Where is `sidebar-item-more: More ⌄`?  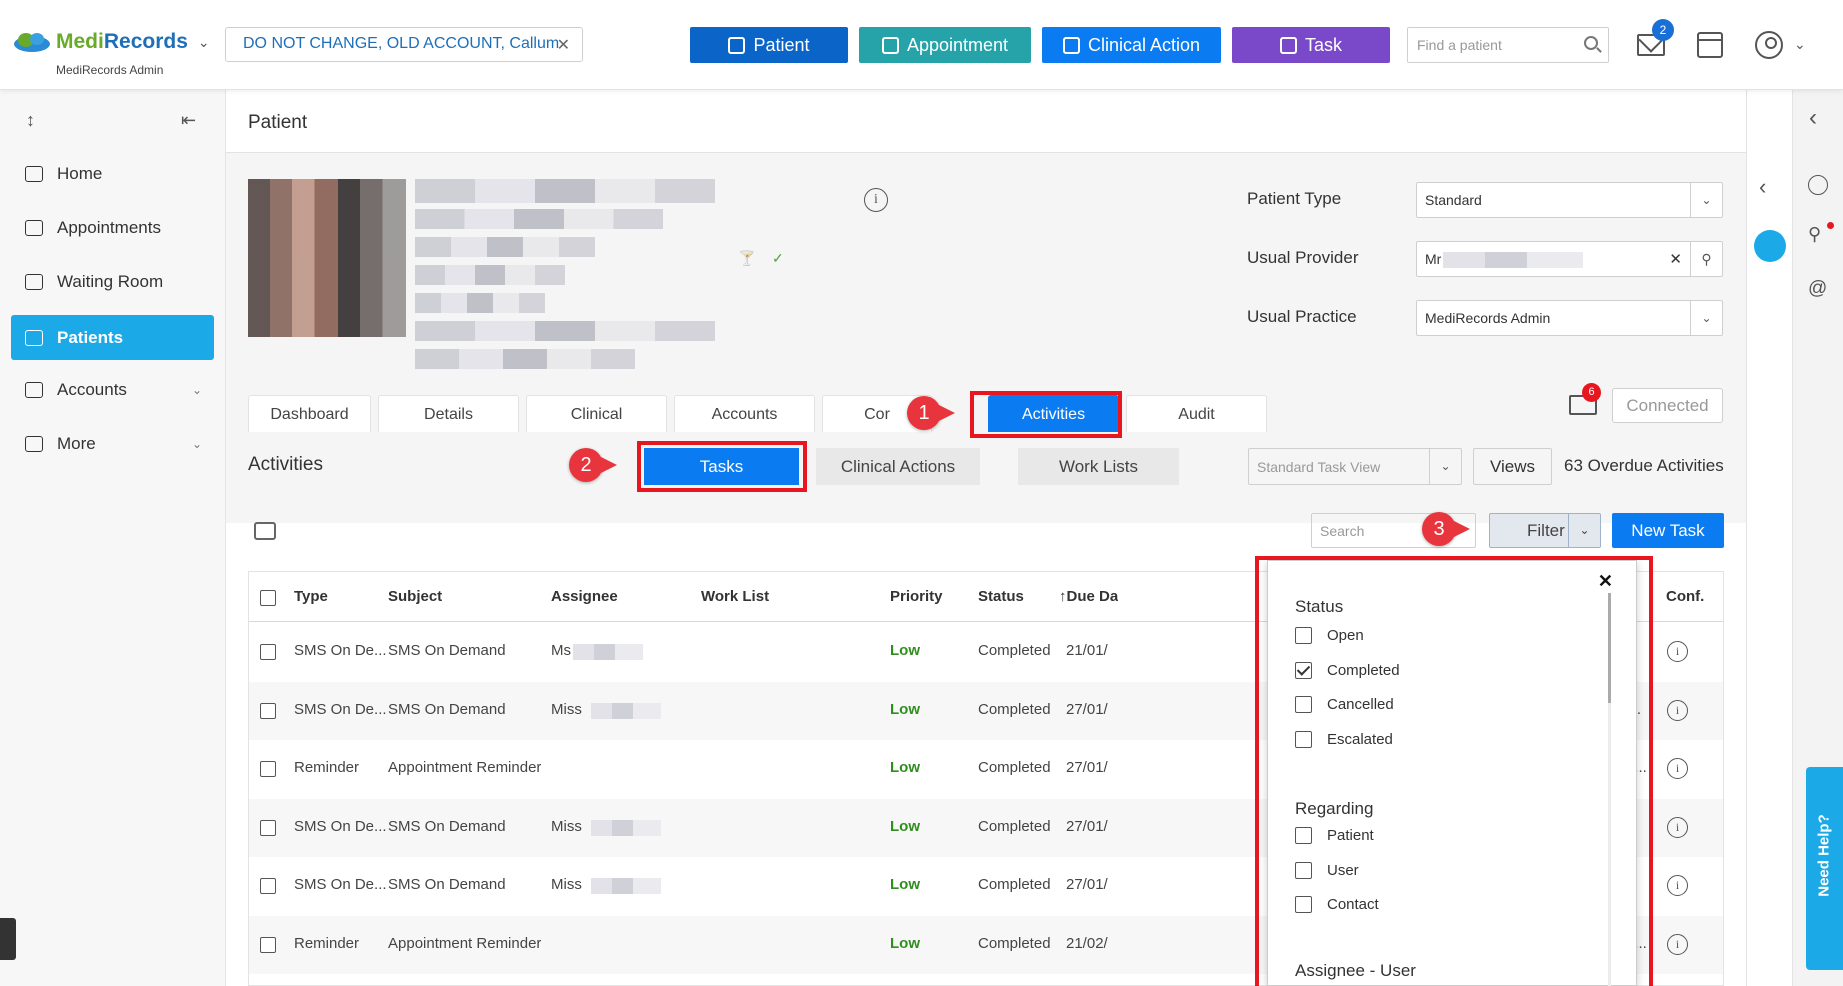 sidebar-item-more: More ⌄ is located at coordinates (112, 443).